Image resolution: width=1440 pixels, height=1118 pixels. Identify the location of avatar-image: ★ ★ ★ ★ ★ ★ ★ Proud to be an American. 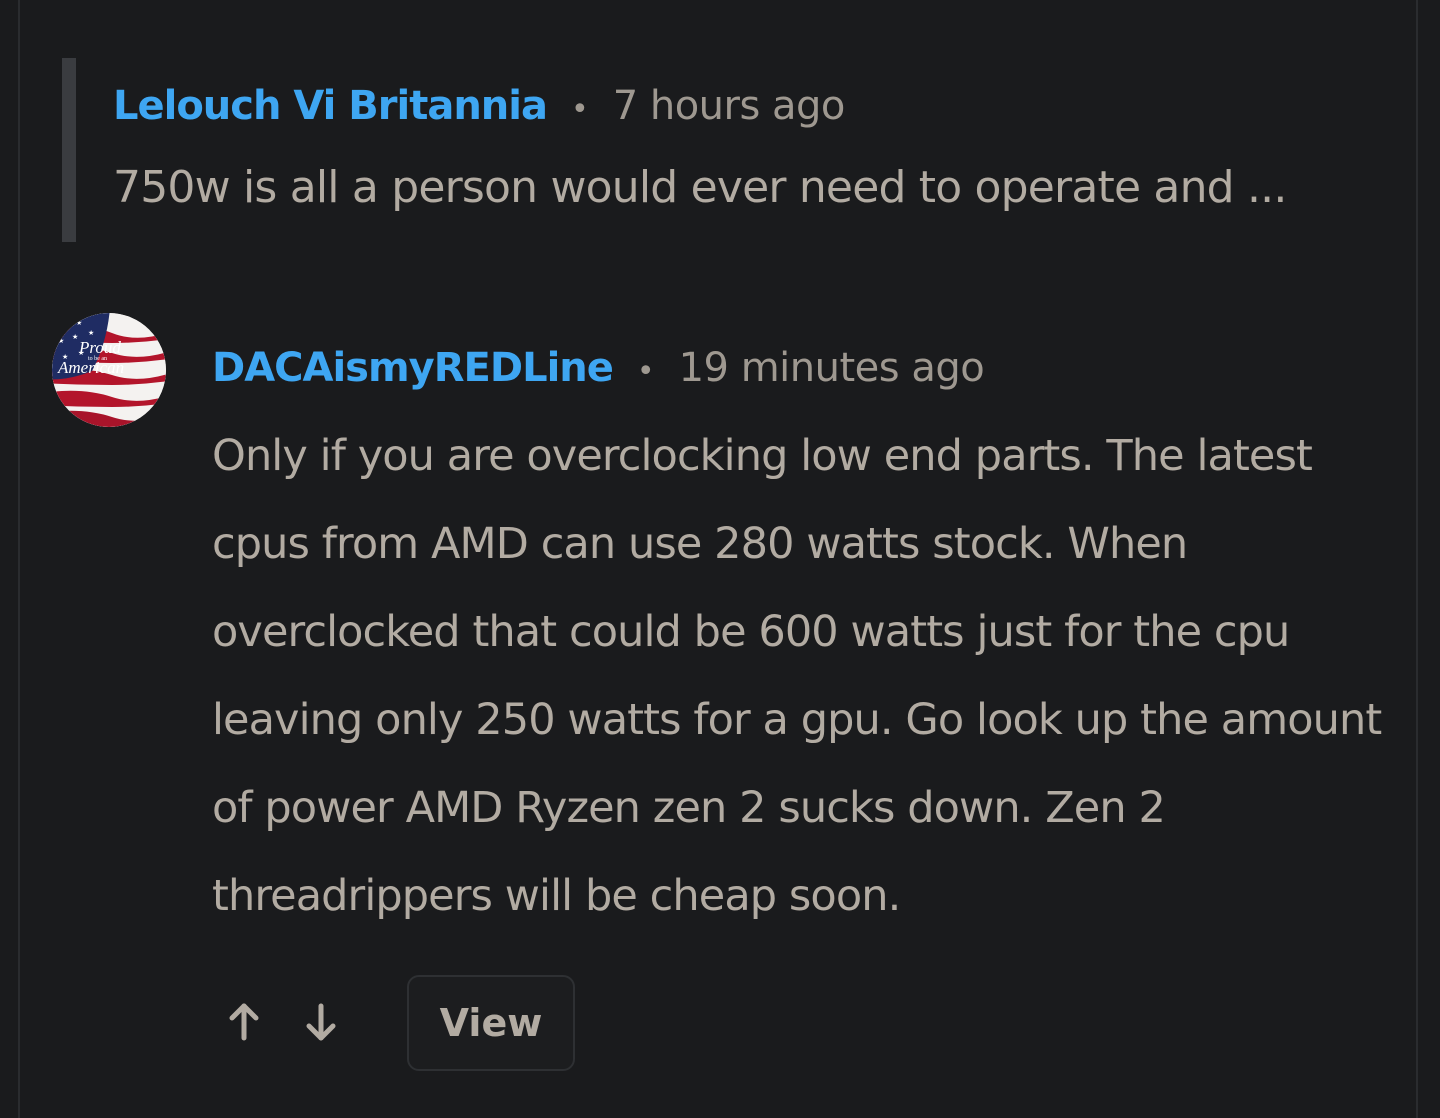
(109, 370).